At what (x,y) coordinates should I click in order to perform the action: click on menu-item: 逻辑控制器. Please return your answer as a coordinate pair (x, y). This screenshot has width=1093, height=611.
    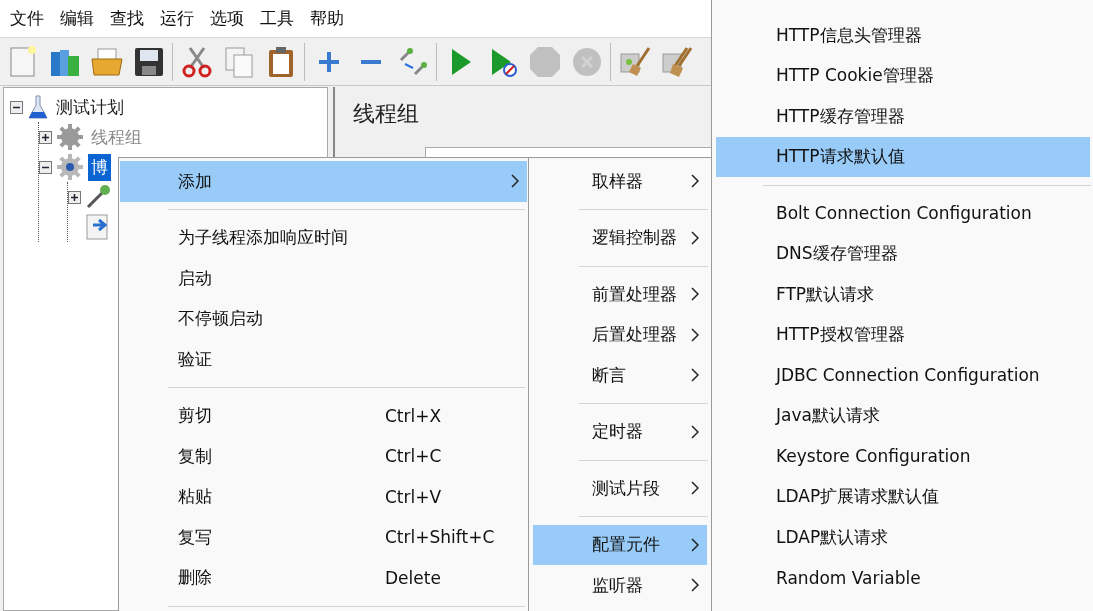
    Looking at the image, I should click on (620, 237).